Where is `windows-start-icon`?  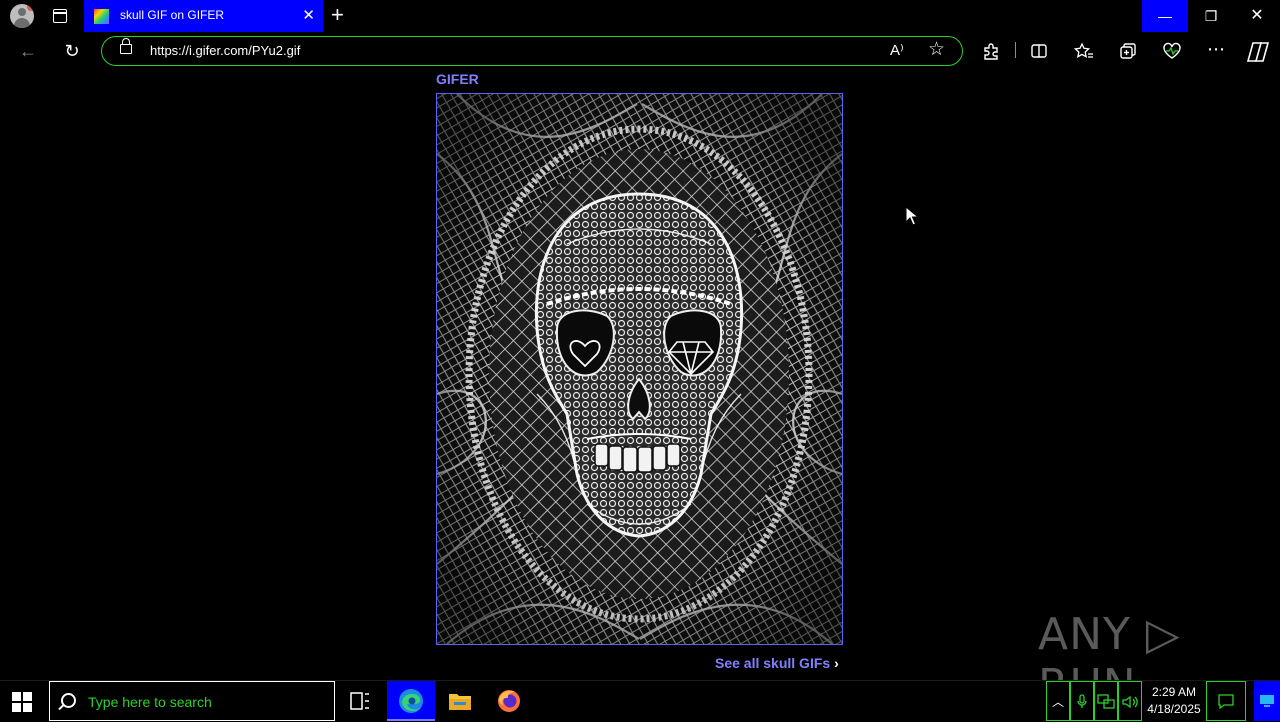 windows-start-icon is located at coordinates (22, 702).